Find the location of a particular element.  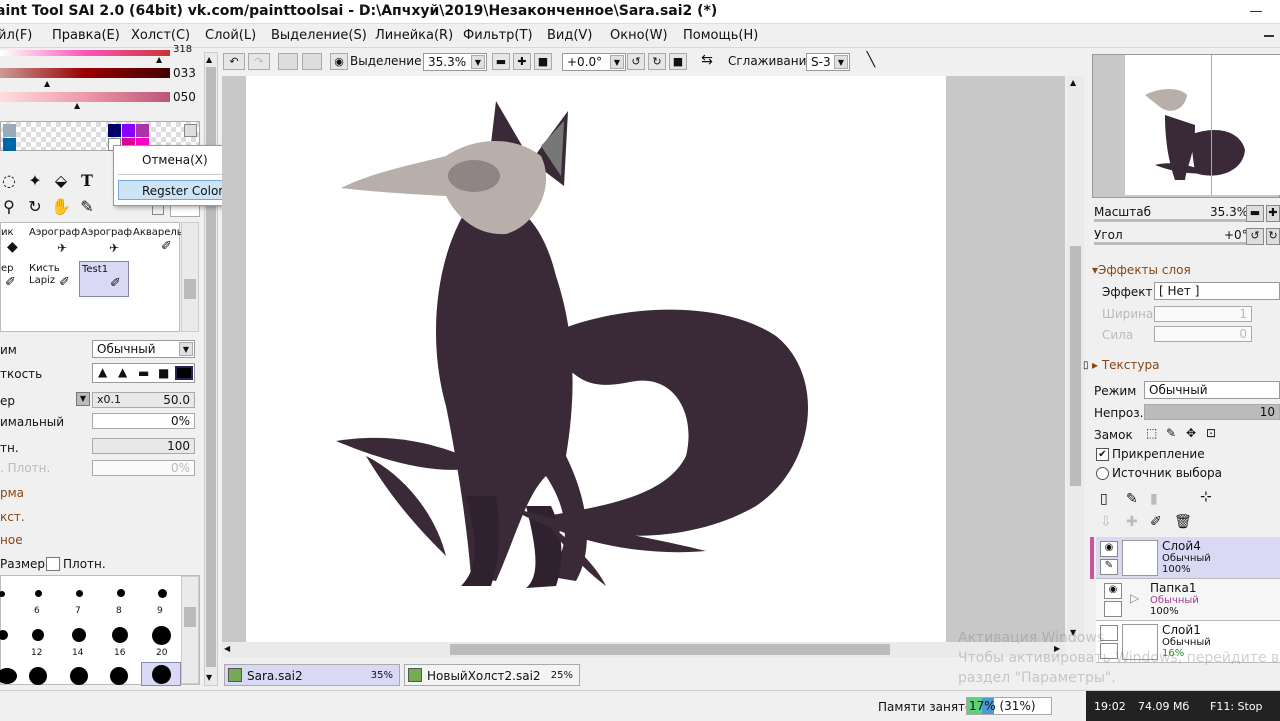

tab-sara: Sara.sai2 35% is located at coordinates (312, 675).